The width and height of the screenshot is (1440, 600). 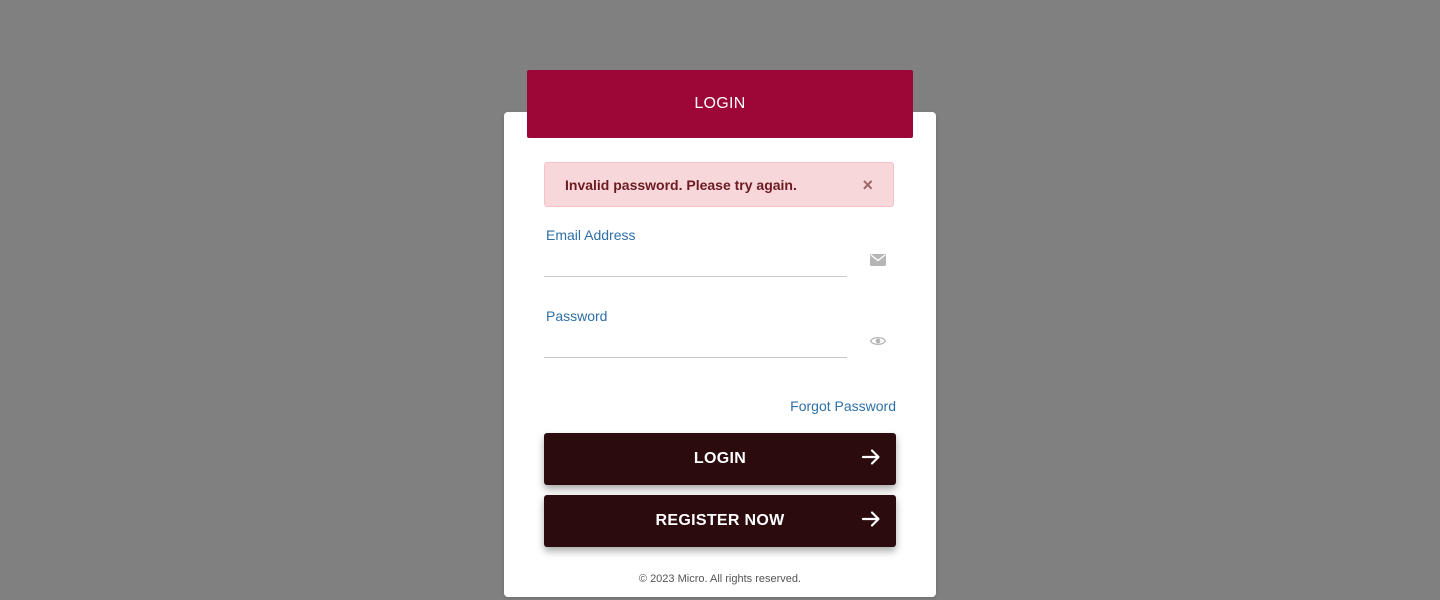 What do you see at coordinates (878, 260) in the screenshot?
I see `envelope-icon` at bounding box center [878, 260].